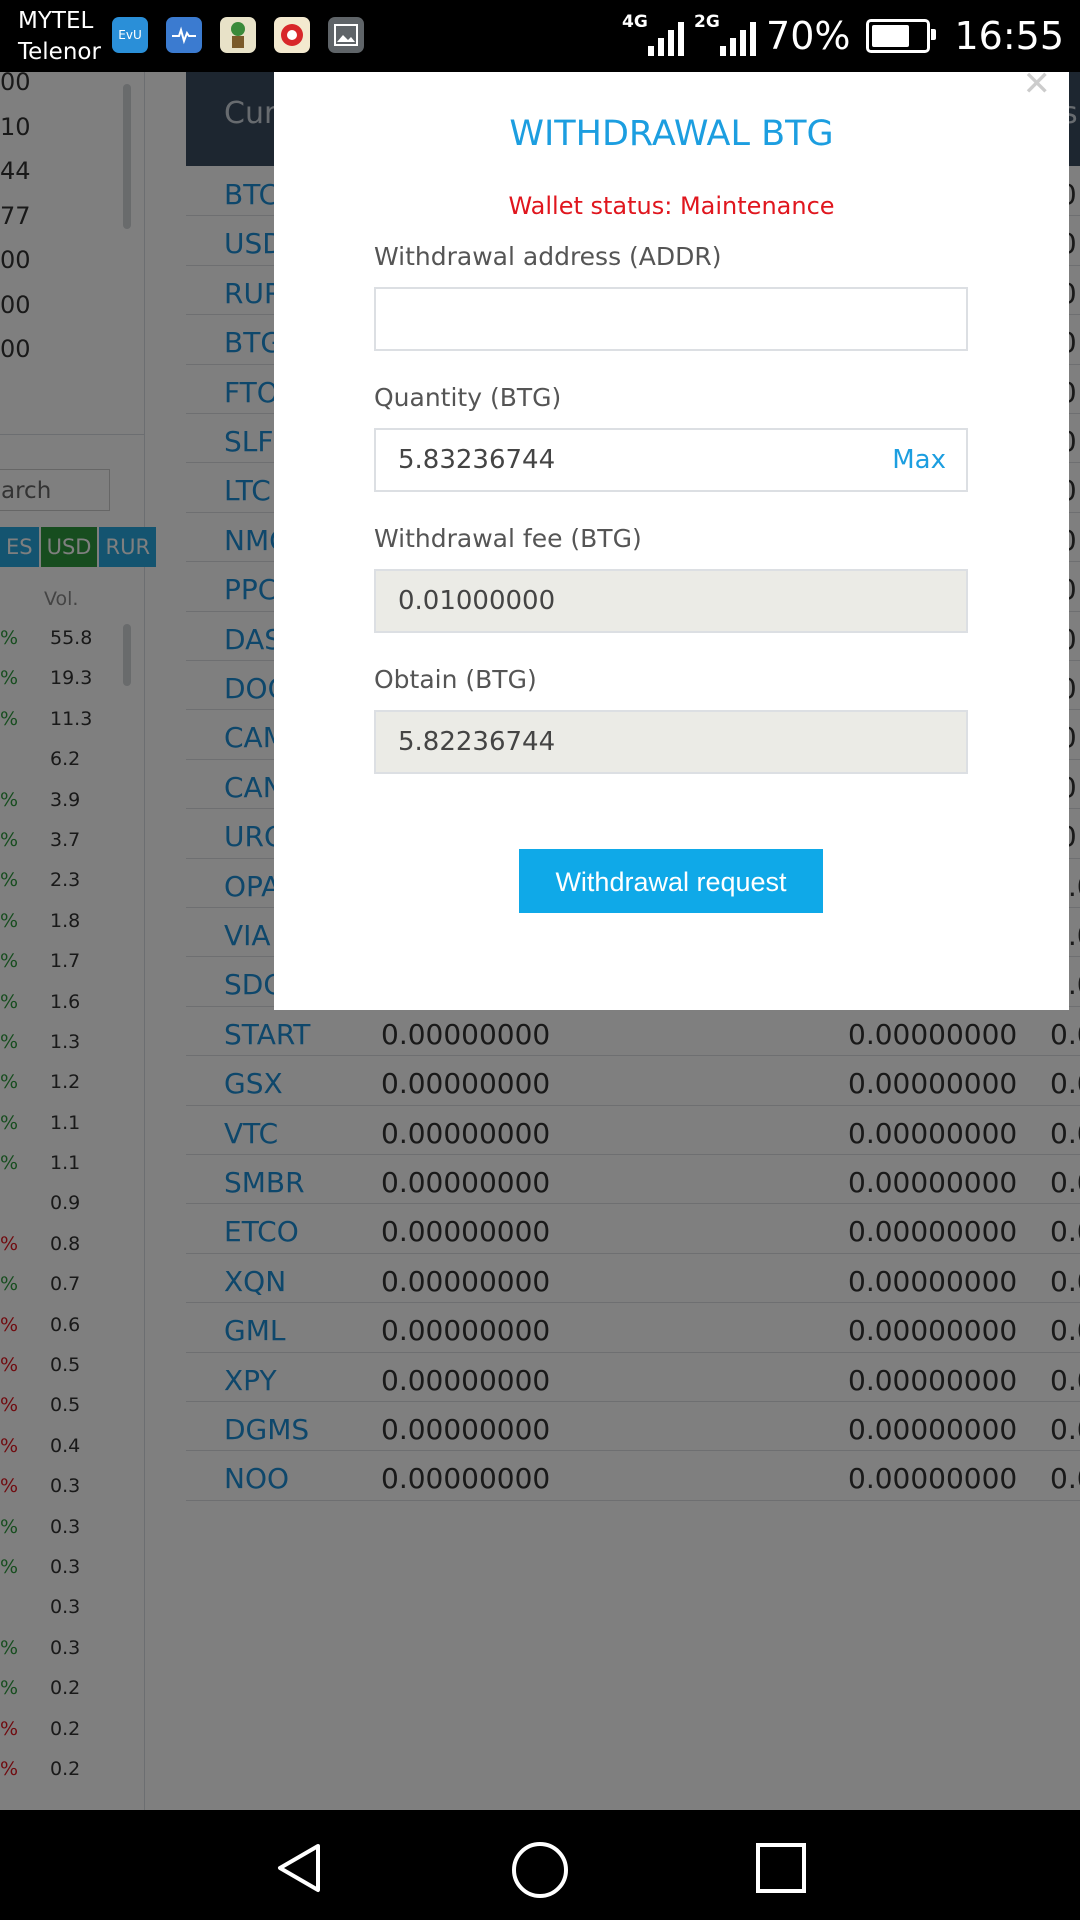 The image size is (1080, 1920). Describe the element at coordinates (671, 319) in the screenshot. I see `withdrawal-address-input` at that location.